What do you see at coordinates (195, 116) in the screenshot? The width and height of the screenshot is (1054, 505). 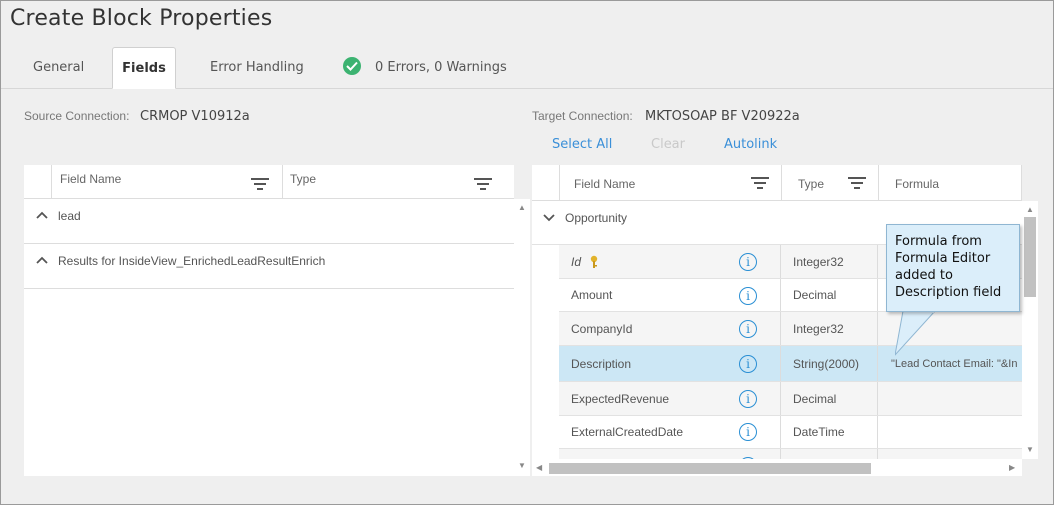 I see `source-connection-value: CRMOP V10912a` at bounding box center [195, 116].